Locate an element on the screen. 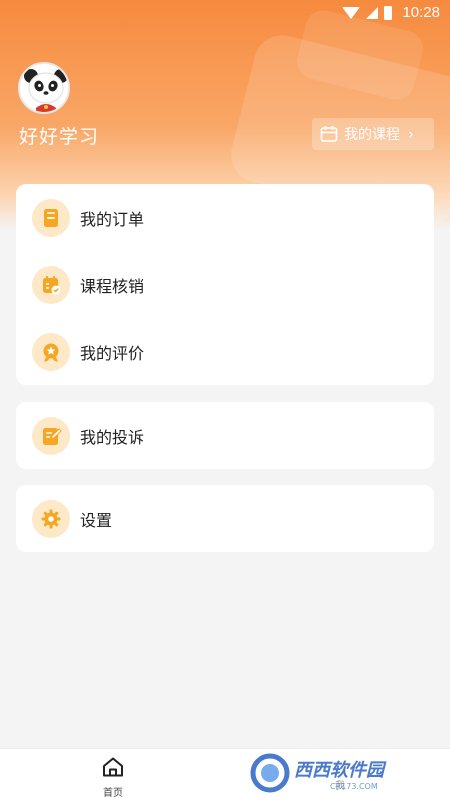 The width and height of the screenshot is (450, 800). status-bar: 10:28 is located at coordinates (225, 13).